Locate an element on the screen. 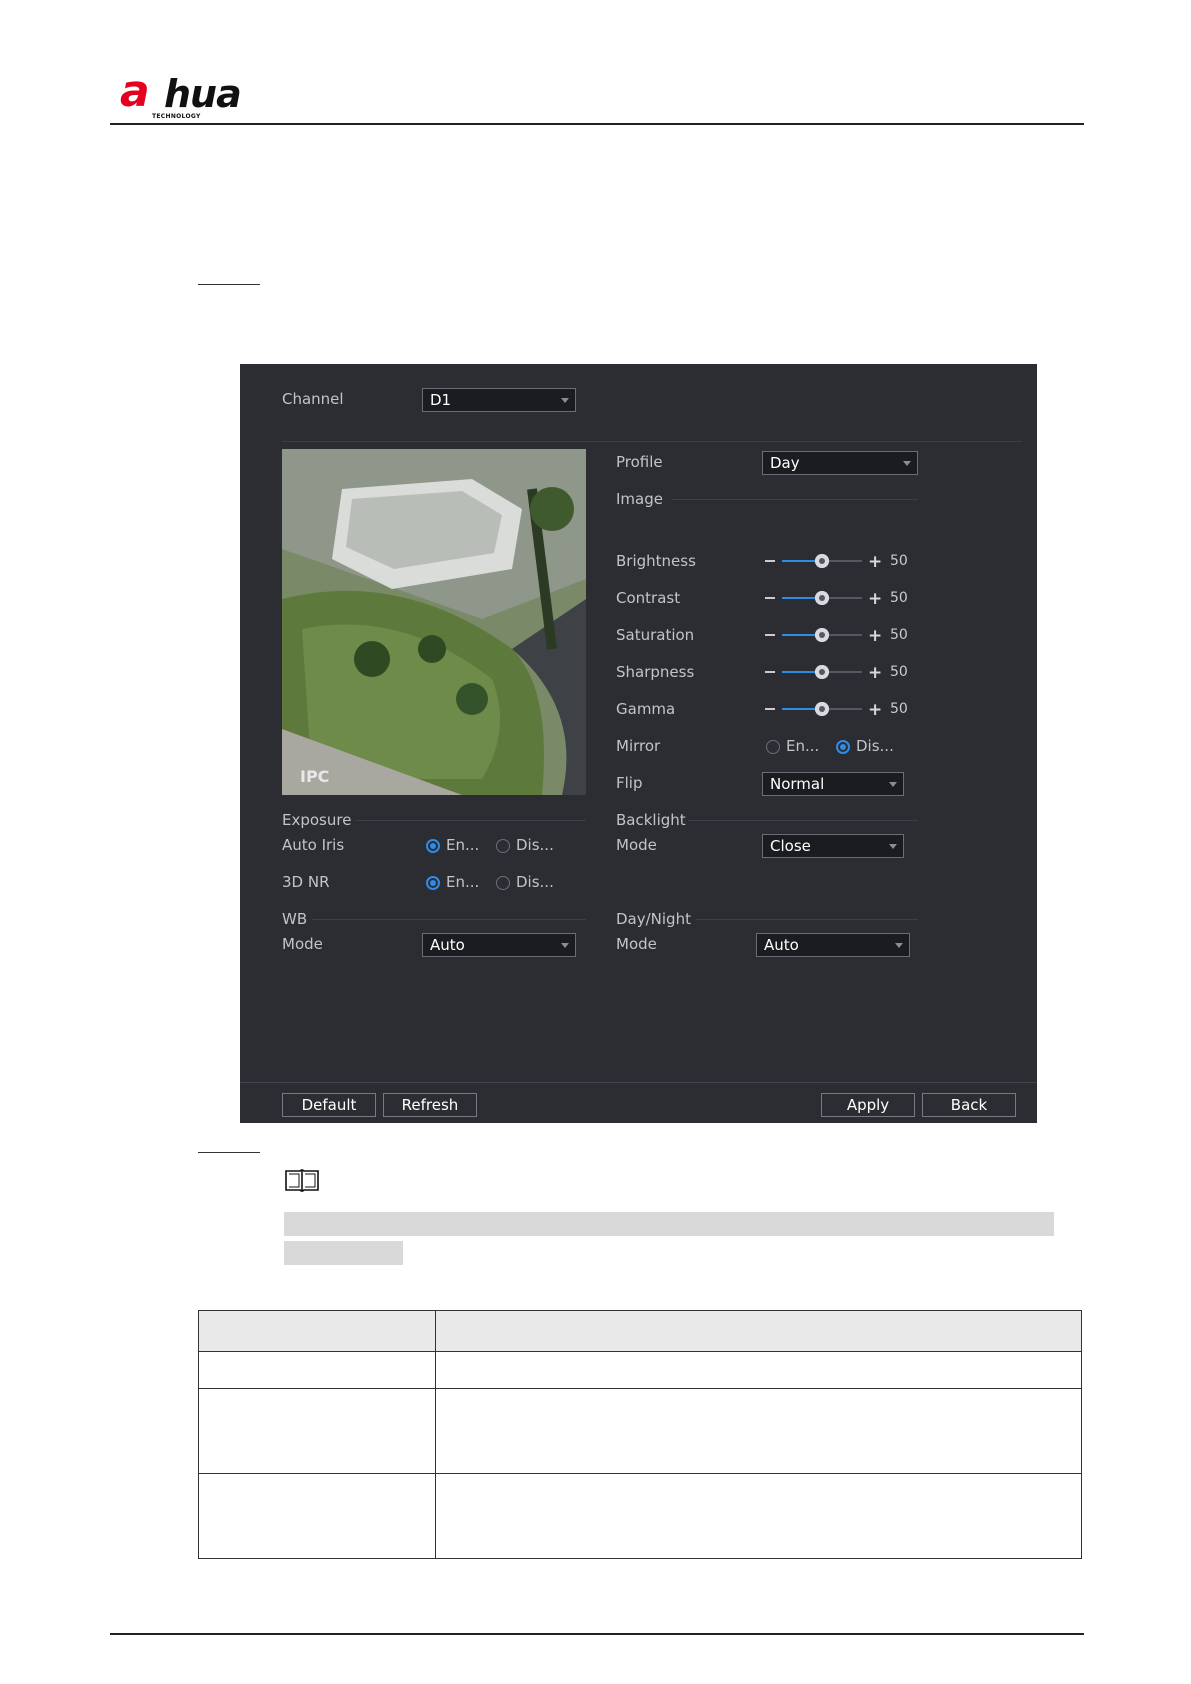  backlight-mode-value: Close is located at coordinates (790, 846).